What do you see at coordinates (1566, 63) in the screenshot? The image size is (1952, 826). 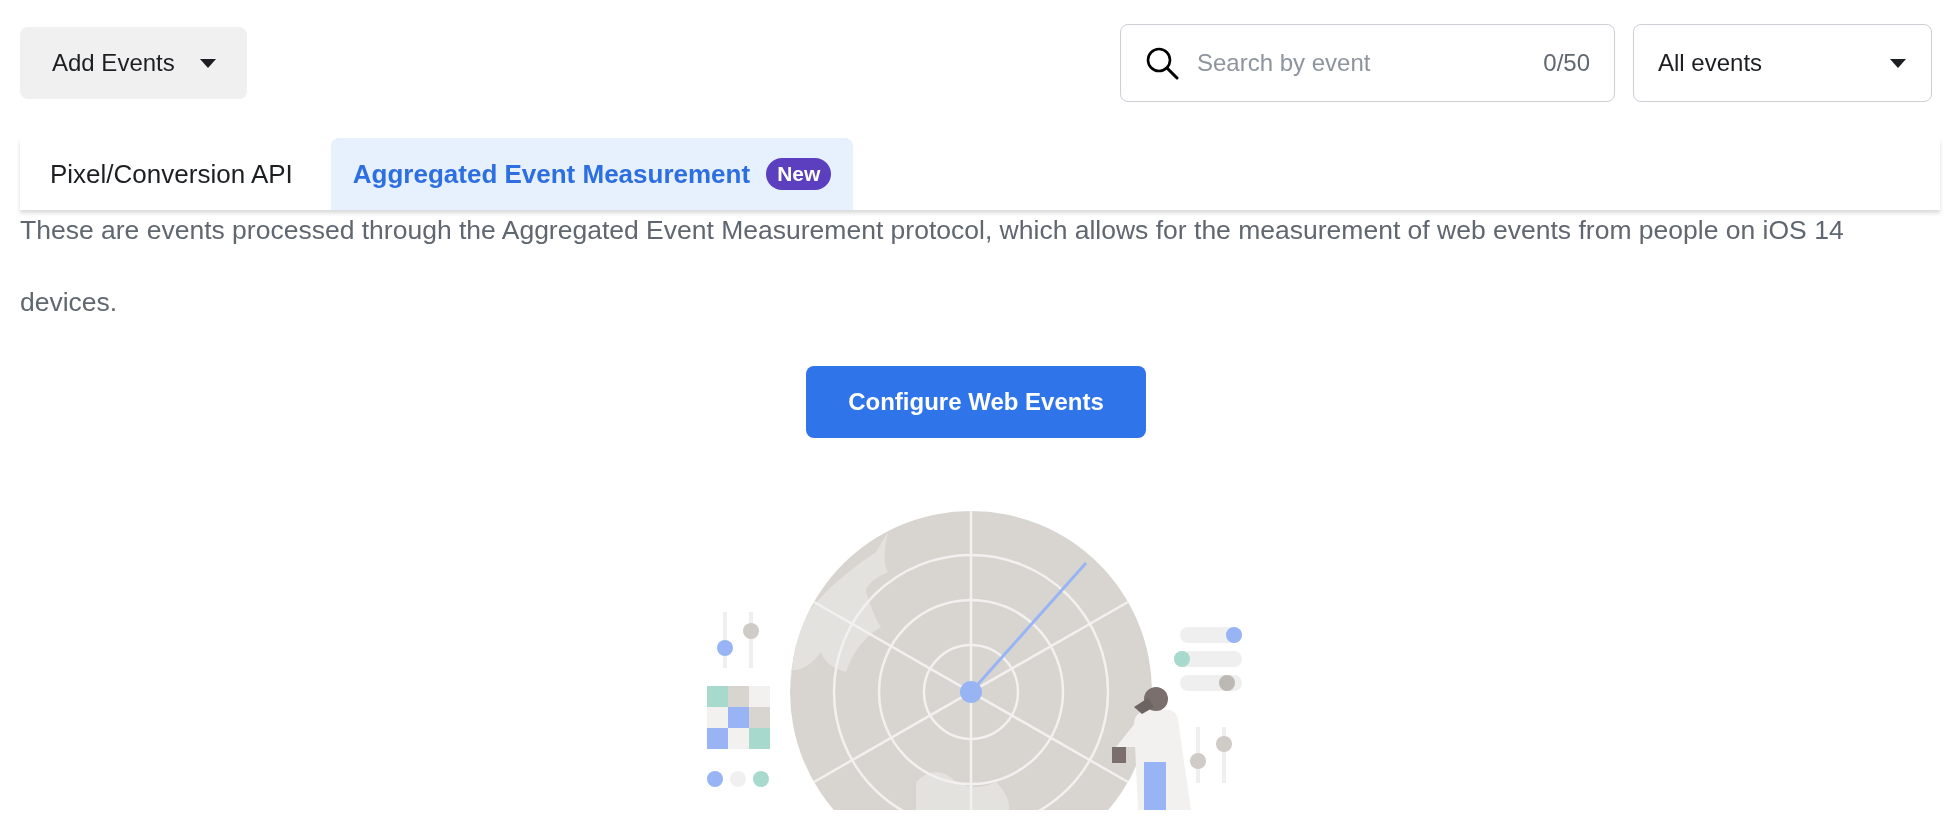 I see `search-counter: 0/50` at bounding box center [1566, 63].